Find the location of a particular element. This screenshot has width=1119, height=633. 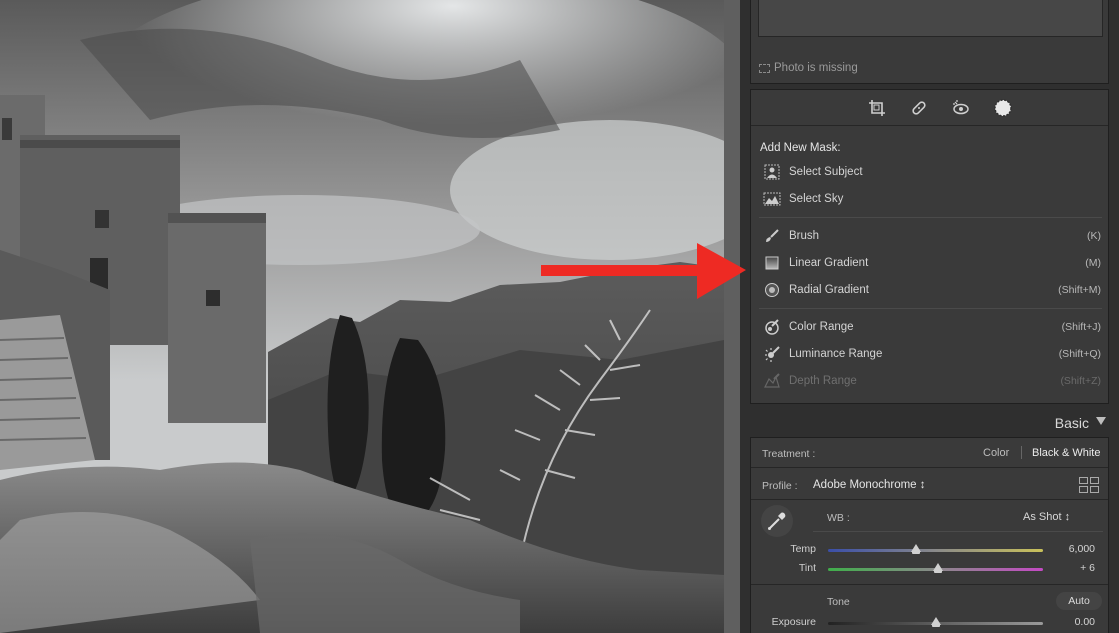

exposure-value: 0.00 is located at coordinates (1085, 622).